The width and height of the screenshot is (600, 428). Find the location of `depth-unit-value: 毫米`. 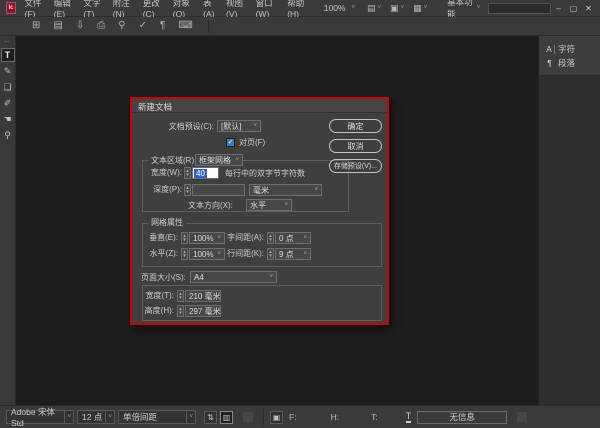

depth-unit-value: 毫米 is located at coordinates (261, 190).